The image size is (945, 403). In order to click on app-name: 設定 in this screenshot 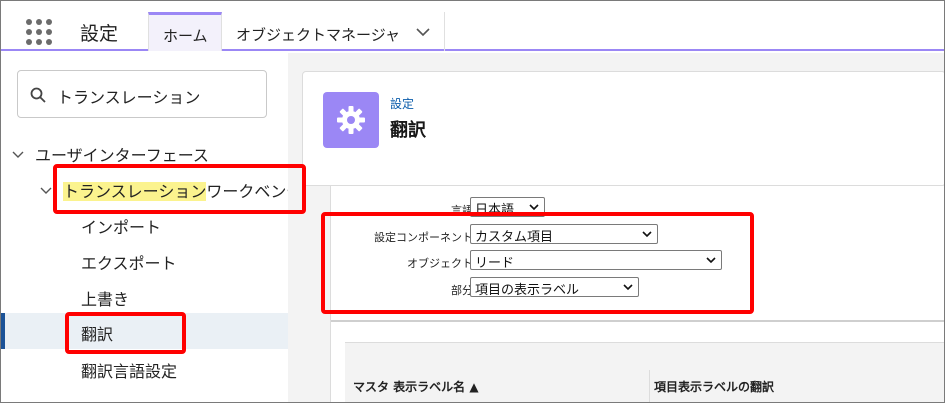, I will do `click(99, 34)`.